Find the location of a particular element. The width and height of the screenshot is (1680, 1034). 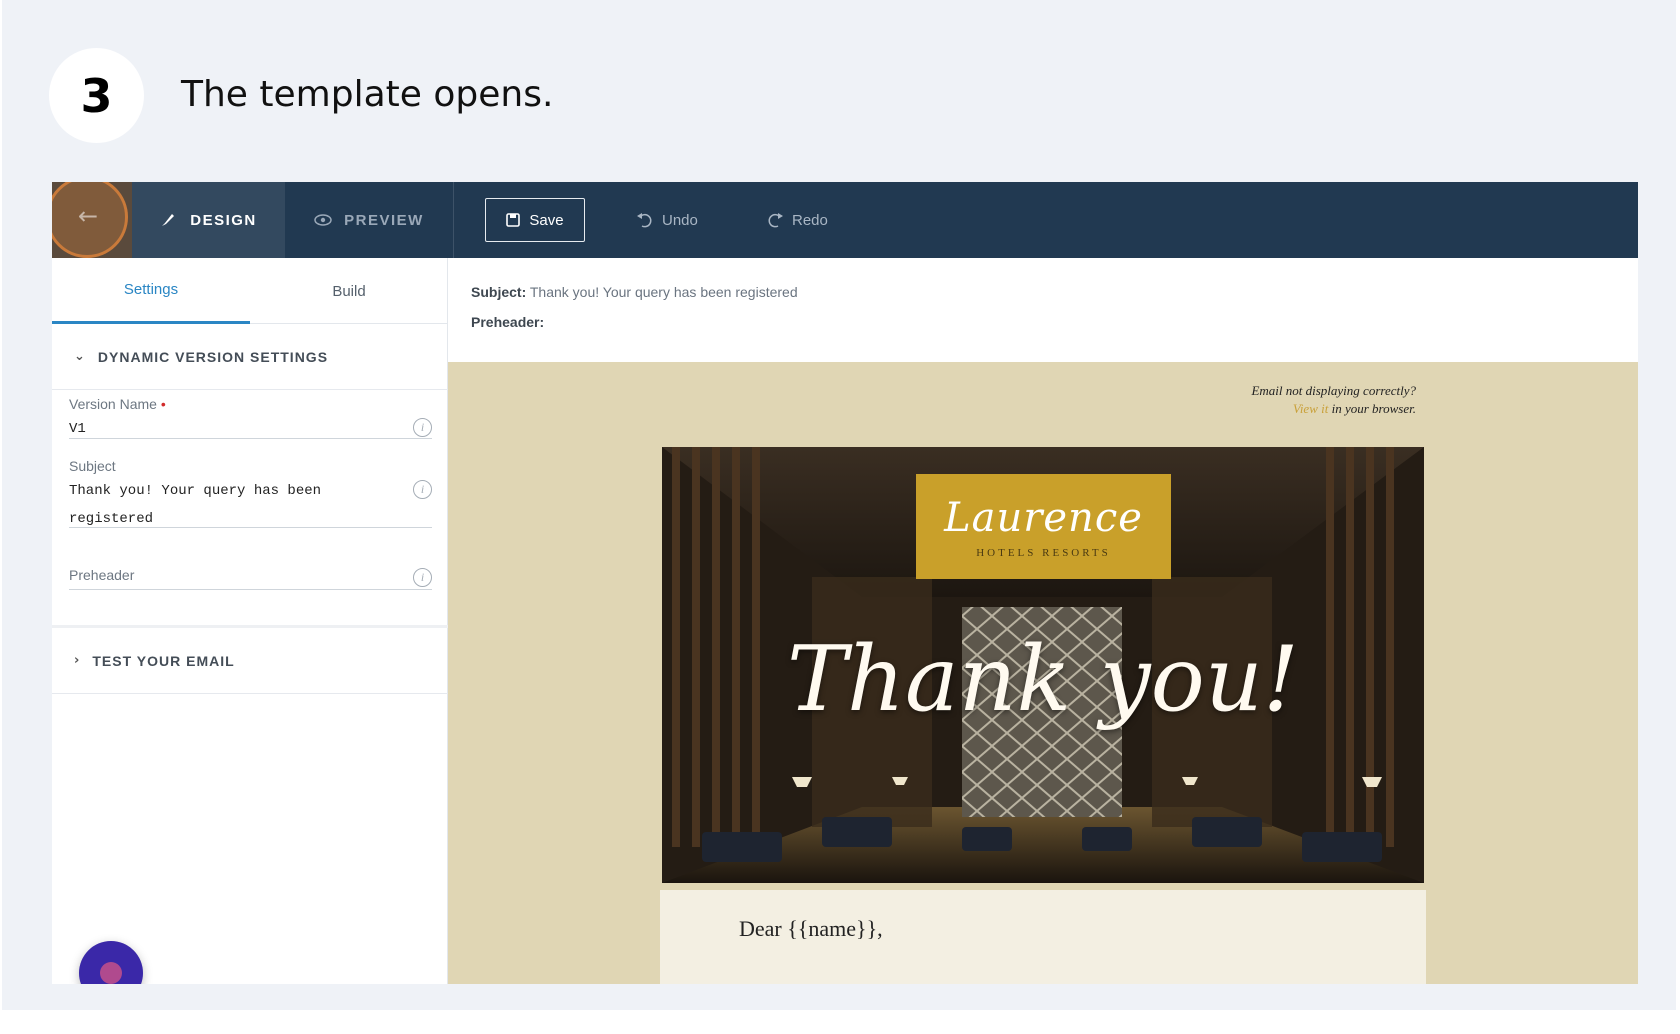

step-caption: The template opens. is located at coordinates (367, 94).